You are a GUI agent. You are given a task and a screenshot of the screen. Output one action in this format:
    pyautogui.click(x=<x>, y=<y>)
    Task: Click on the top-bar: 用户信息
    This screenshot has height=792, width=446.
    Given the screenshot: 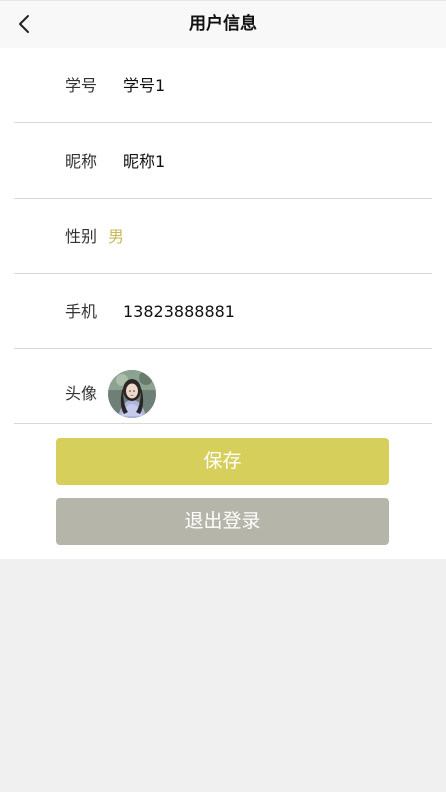 What is the action you would take?
    pyautogui.click(x=223, y=24)
    